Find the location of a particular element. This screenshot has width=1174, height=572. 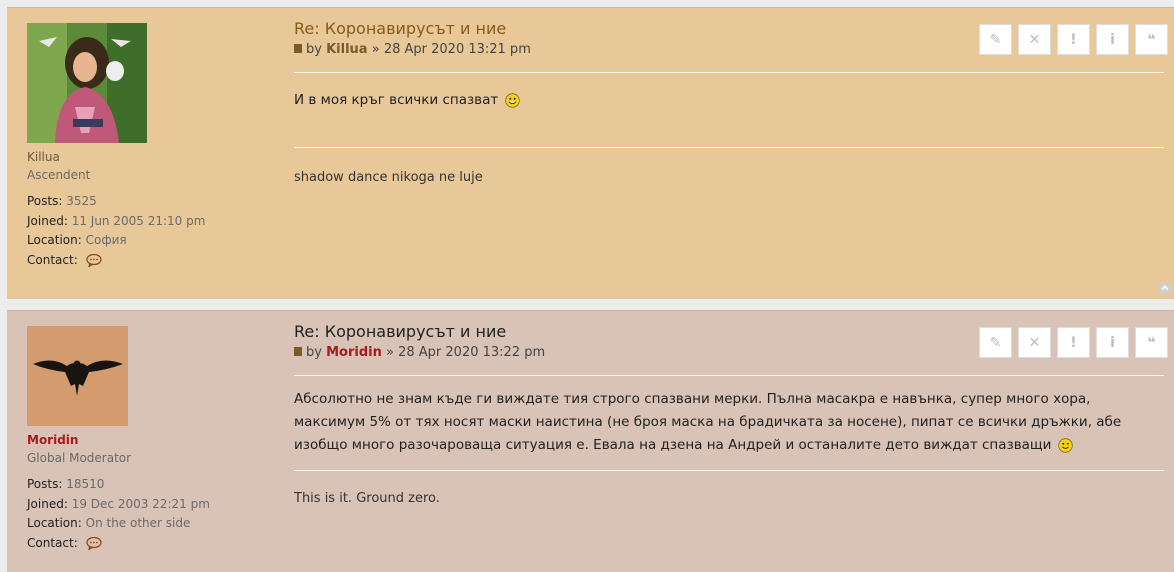

post-date: 28 Apr 2020 13:21 pm is located at coordinates (457, 49).